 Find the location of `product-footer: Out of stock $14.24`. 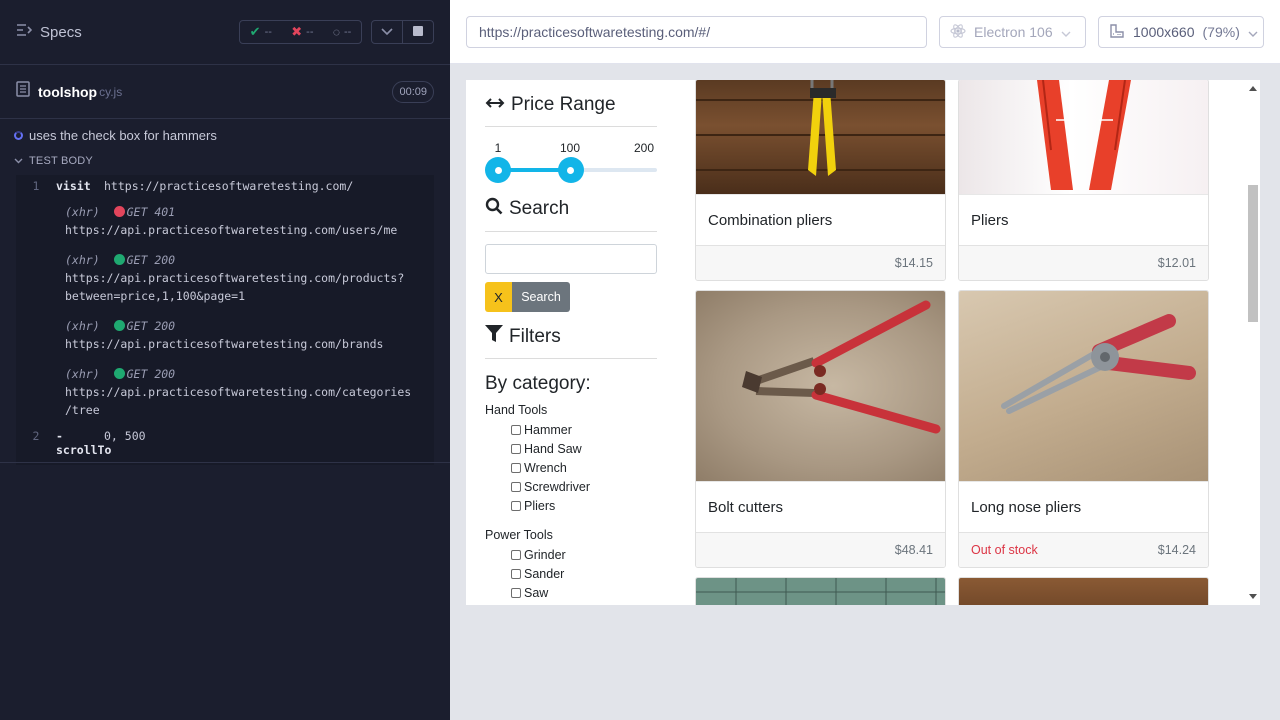

product-footer: Out of stock $14.24 is located at coordinates (1083, 549).